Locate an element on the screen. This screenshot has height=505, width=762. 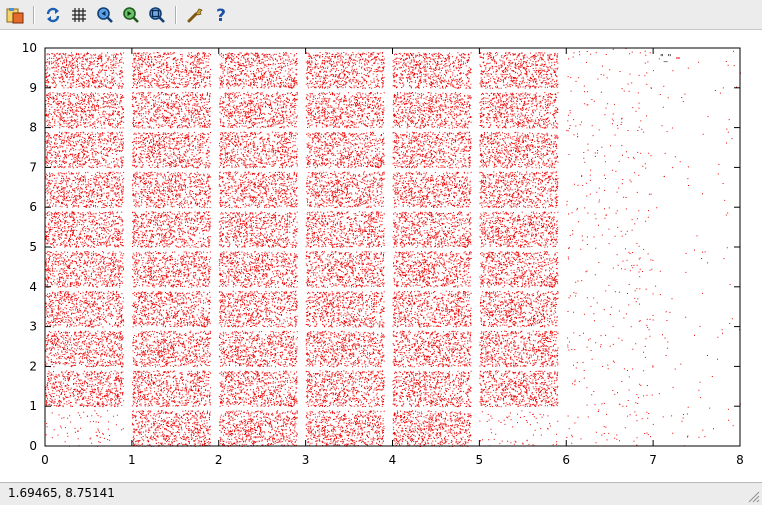
y-tick-label: 9 is located at coordinates (33, 88).